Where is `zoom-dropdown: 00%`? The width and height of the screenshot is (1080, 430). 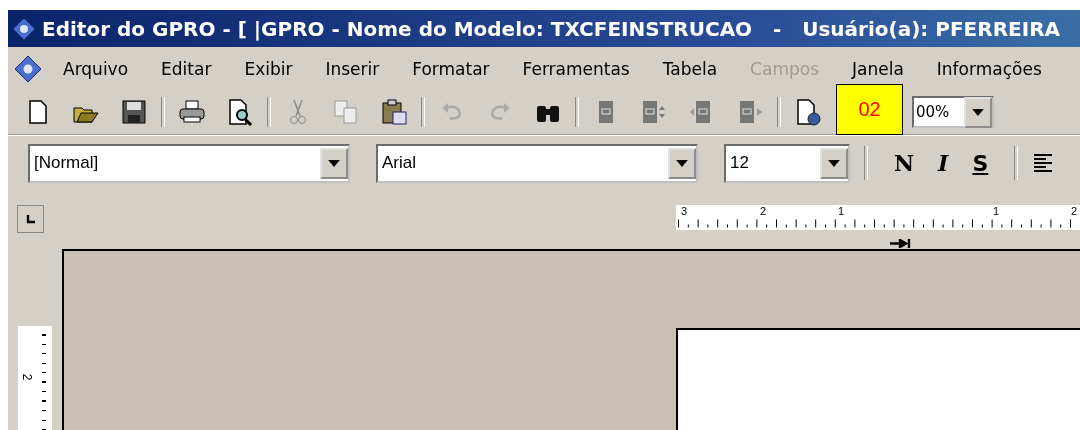 zoom-dropdown: 00% is located at coordinates (953, 112).